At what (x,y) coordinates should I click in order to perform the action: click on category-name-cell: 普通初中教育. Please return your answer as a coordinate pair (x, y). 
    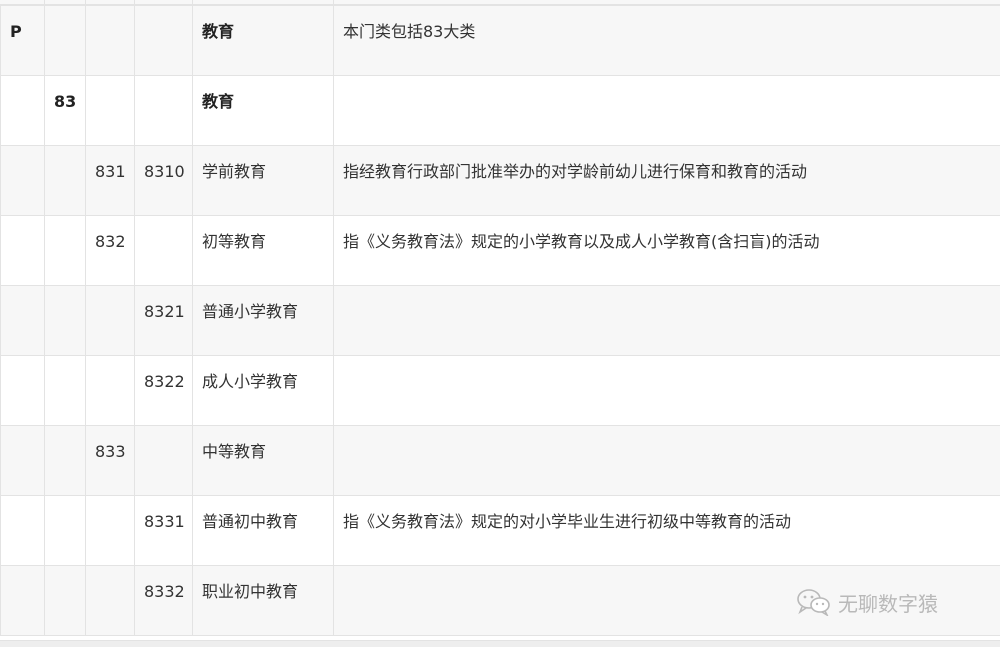
    Looking at the image, I should click on (263, 530).